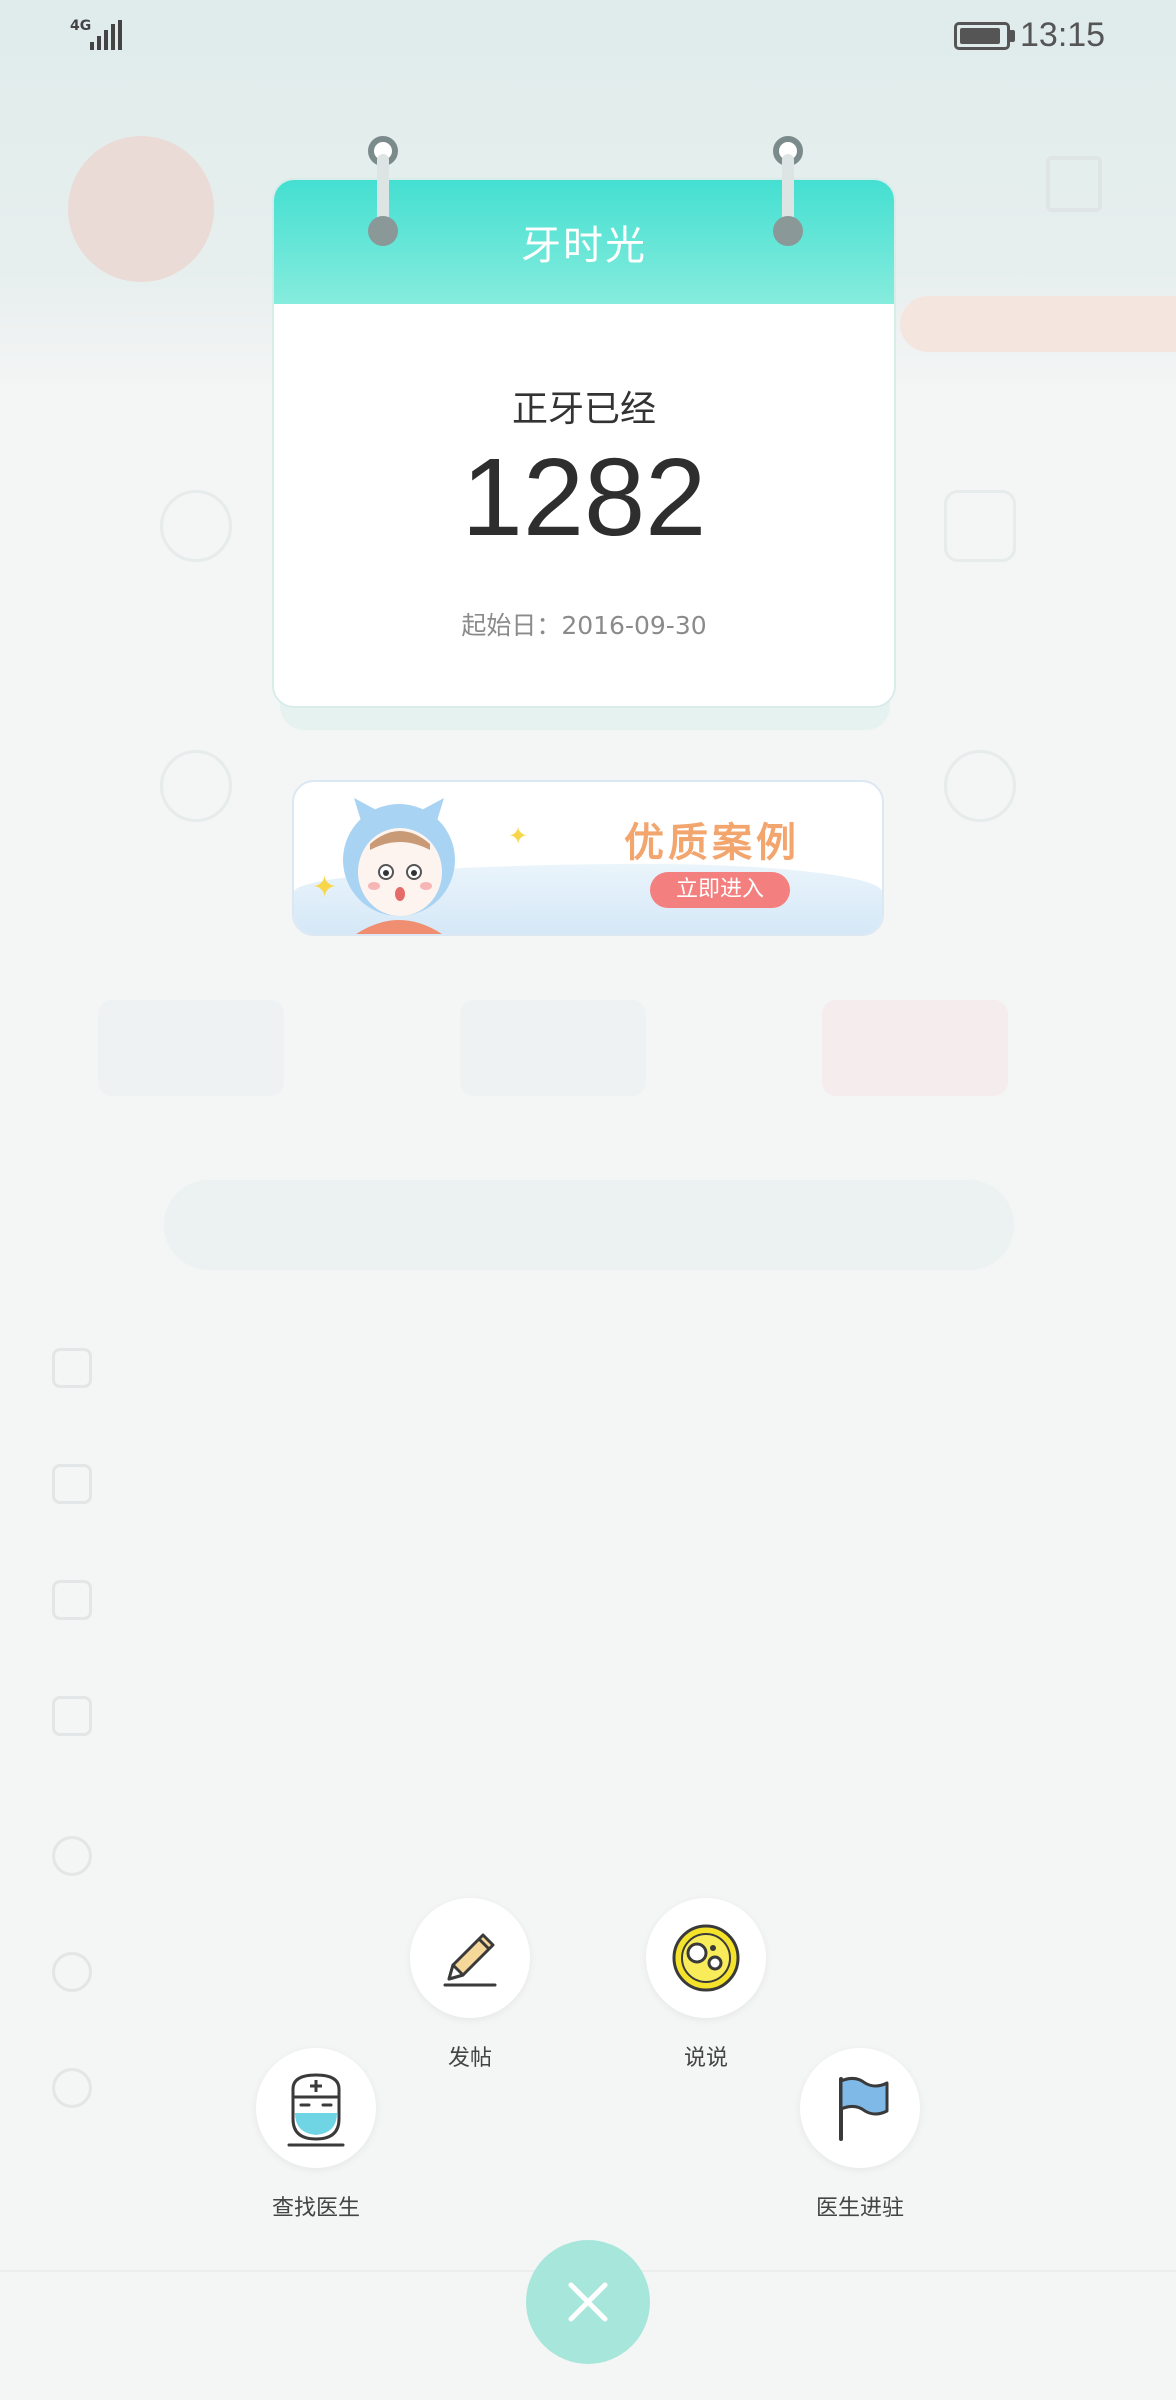 The image size is (1176, 2400). I want to click on bg-qr-icon, so click(1074, 184).